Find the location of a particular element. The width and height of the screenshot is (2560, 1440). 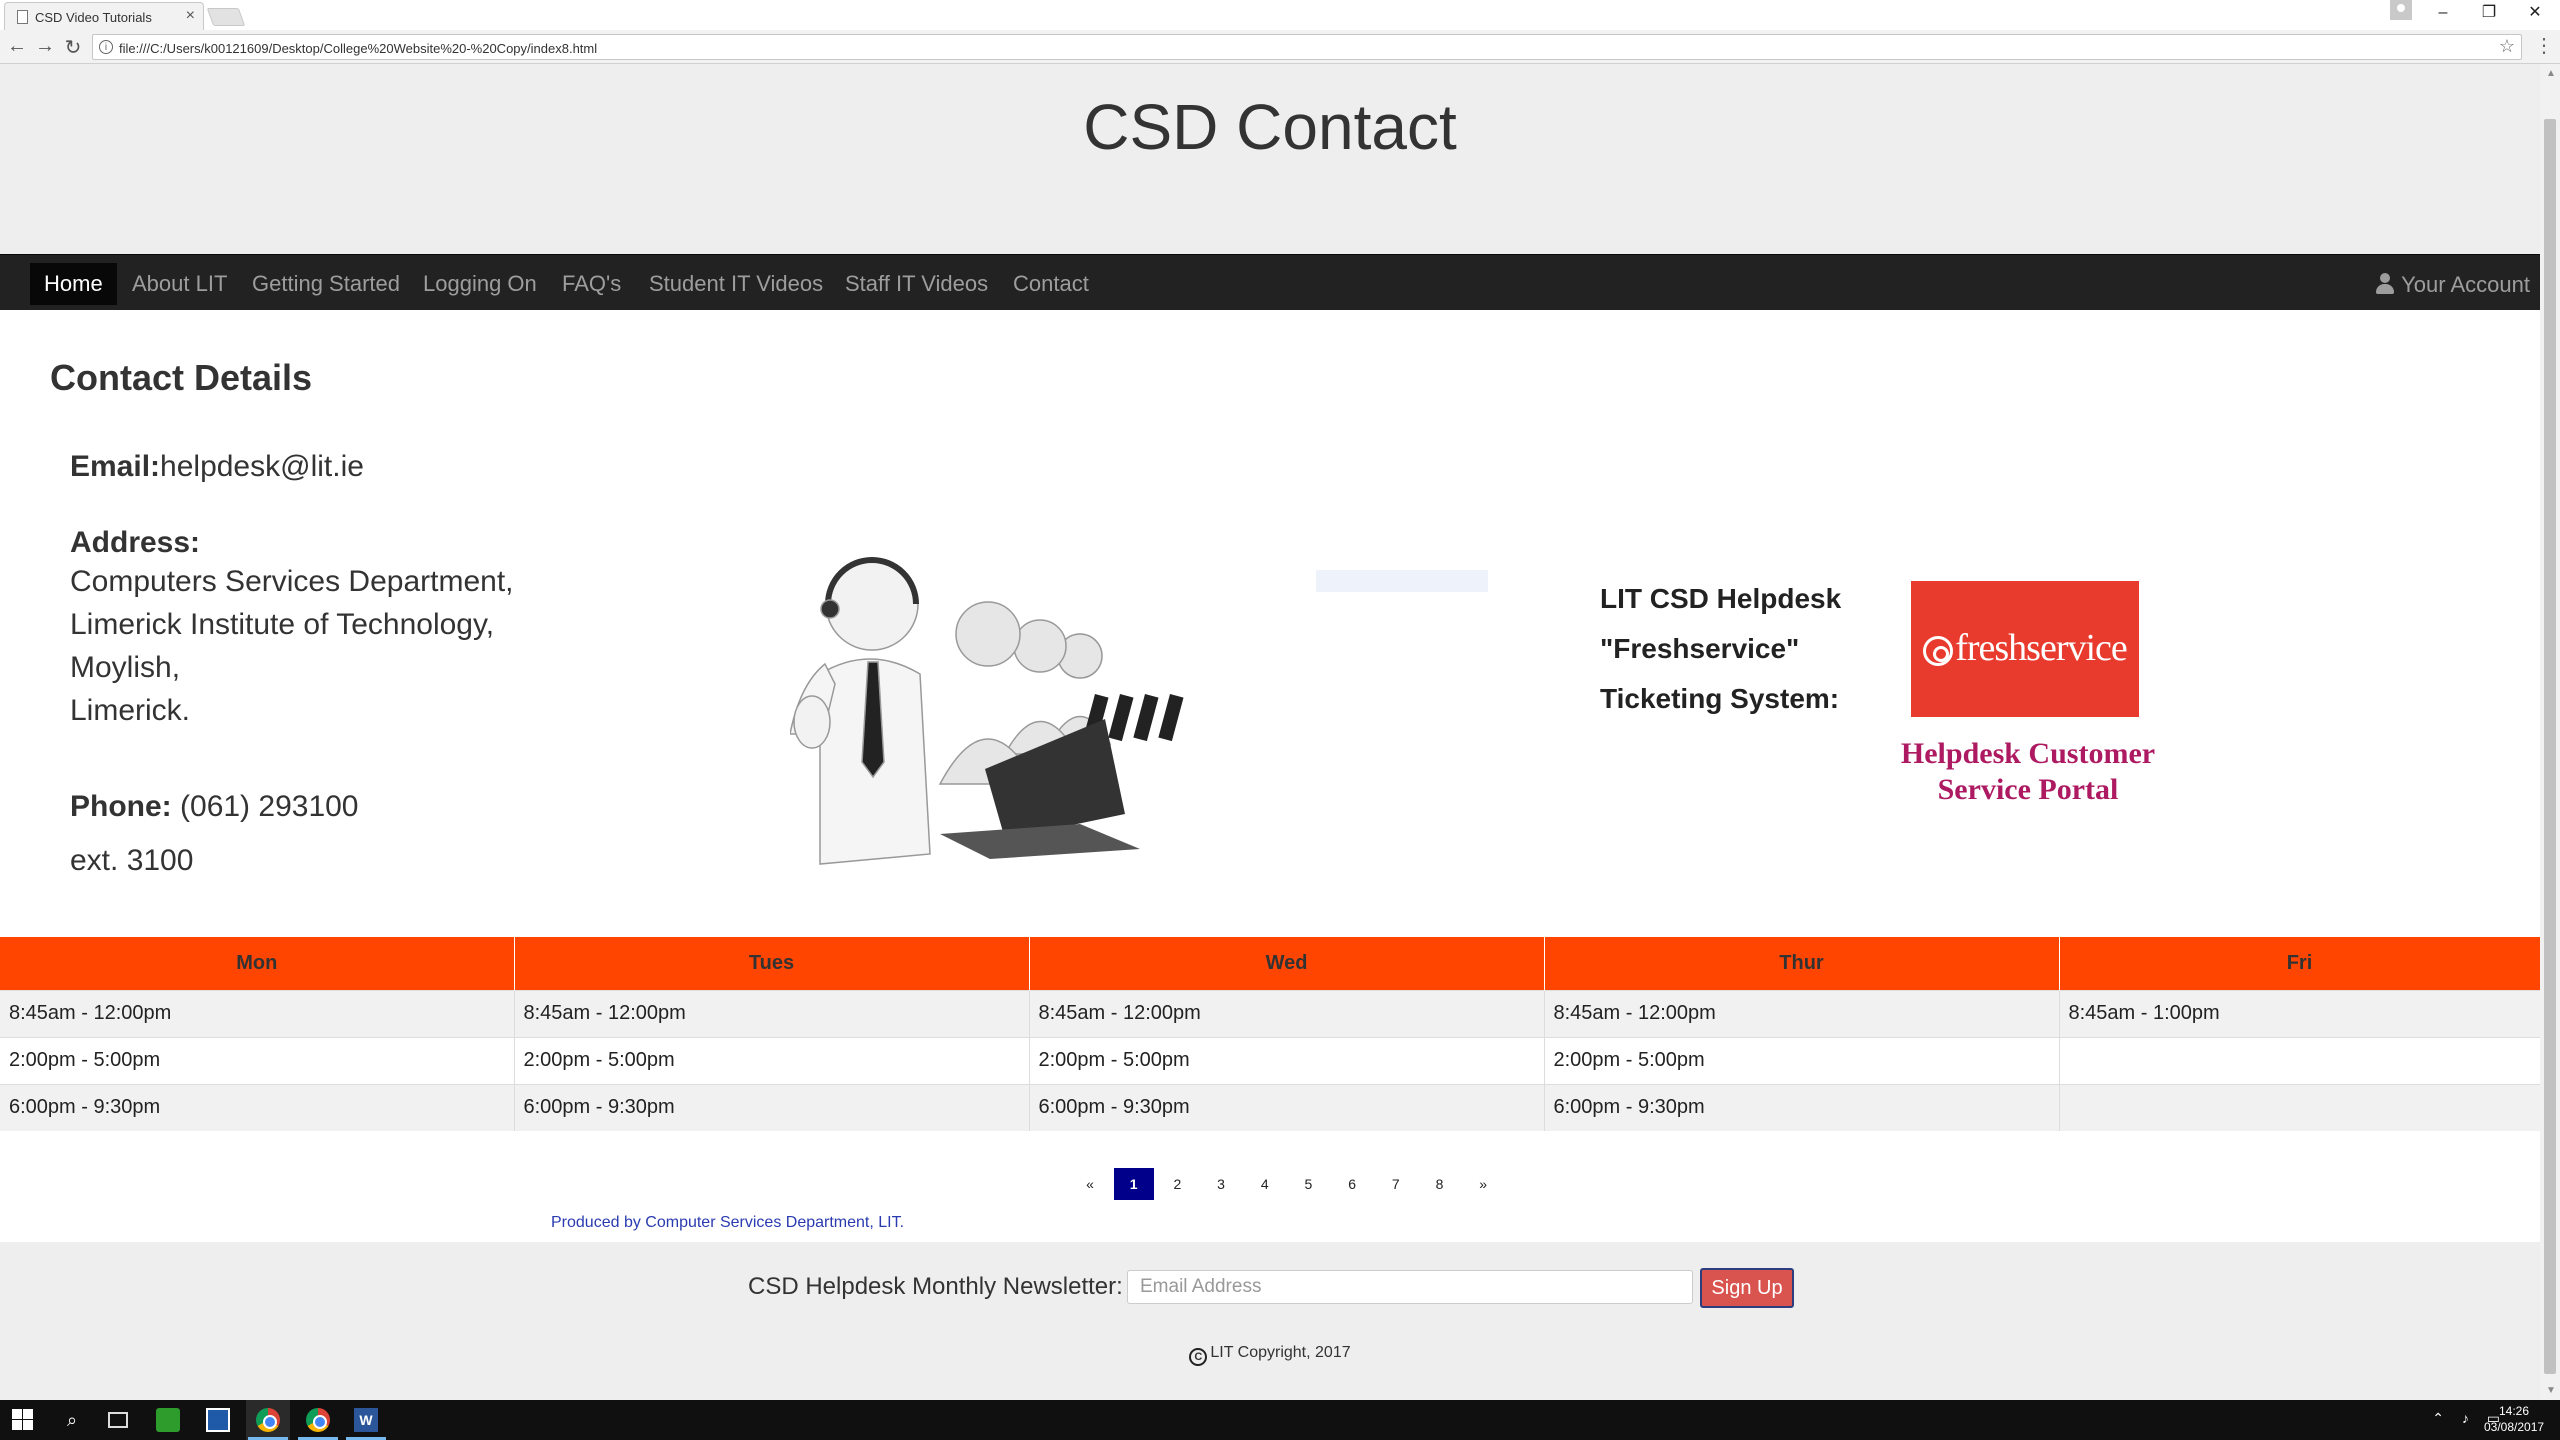

task-view-icon is located at coordinates (118, 1420).